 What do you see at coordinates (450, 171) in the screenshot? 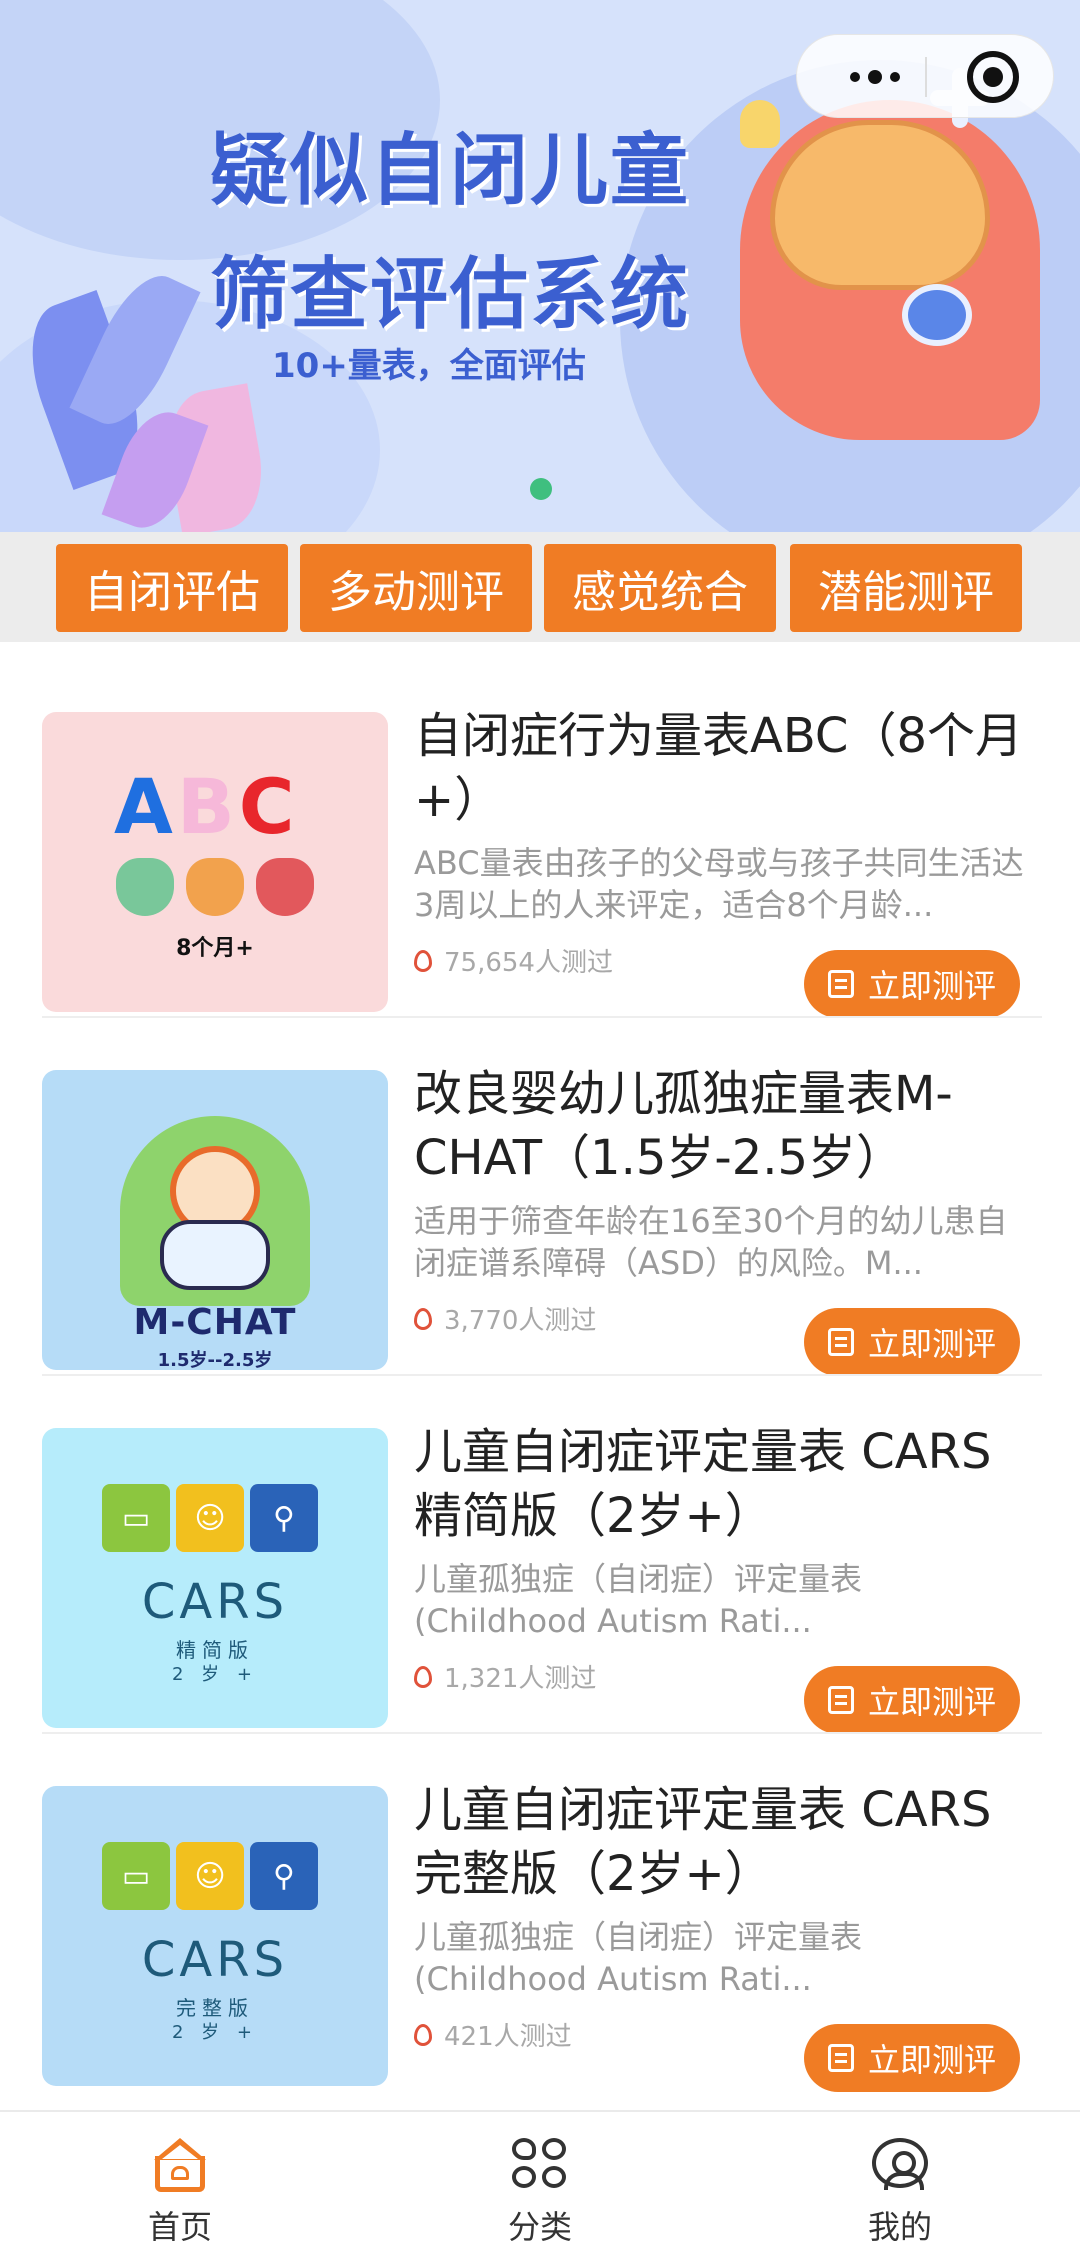
I see `banner-title-line1: 疑似自闭儿童` at bounding box center [450, 171].